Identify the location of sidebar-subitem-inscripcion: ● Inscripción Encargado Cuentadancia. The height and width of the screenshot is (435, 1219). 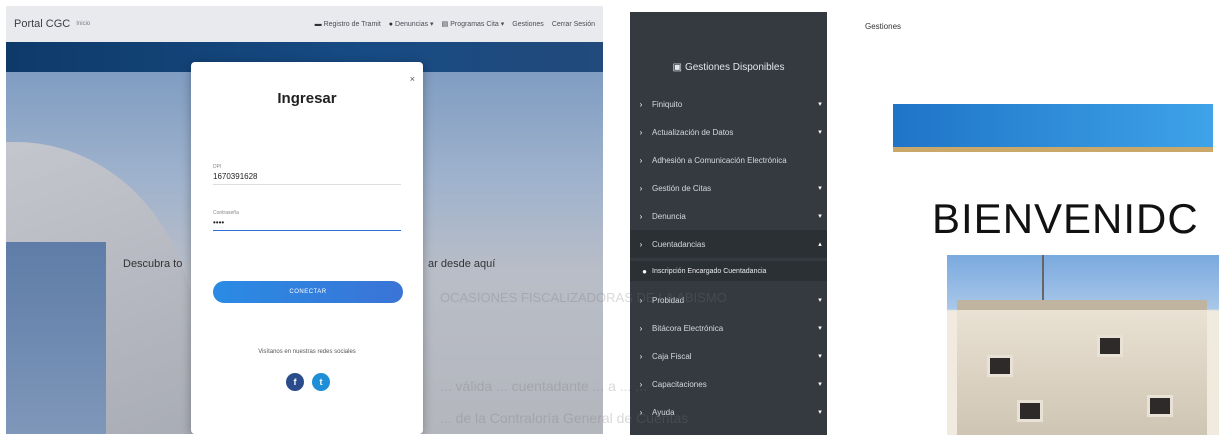
(728, 271).